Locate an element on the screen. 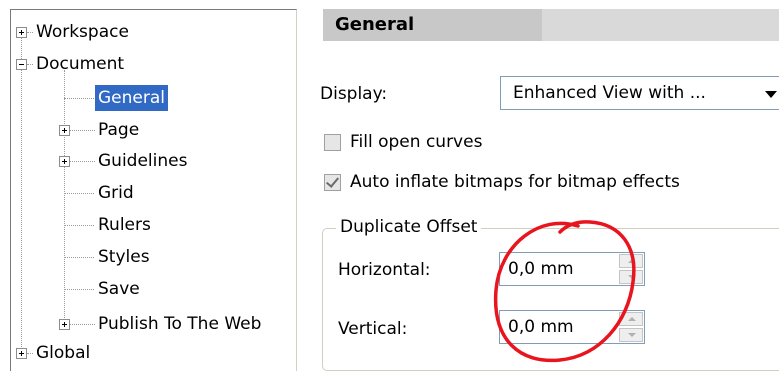 This screenshot has height=371, width=779. tree-item-save: Save is located at coordinates (119, 289).